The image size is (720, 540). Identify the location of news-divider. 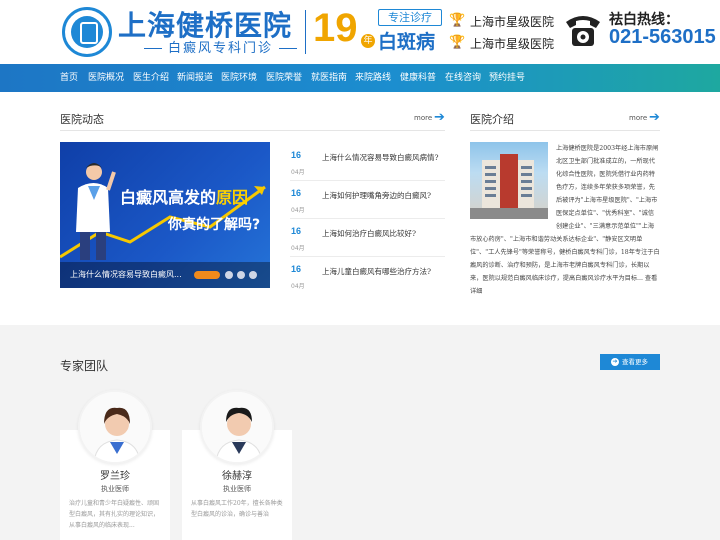
(252, 130).